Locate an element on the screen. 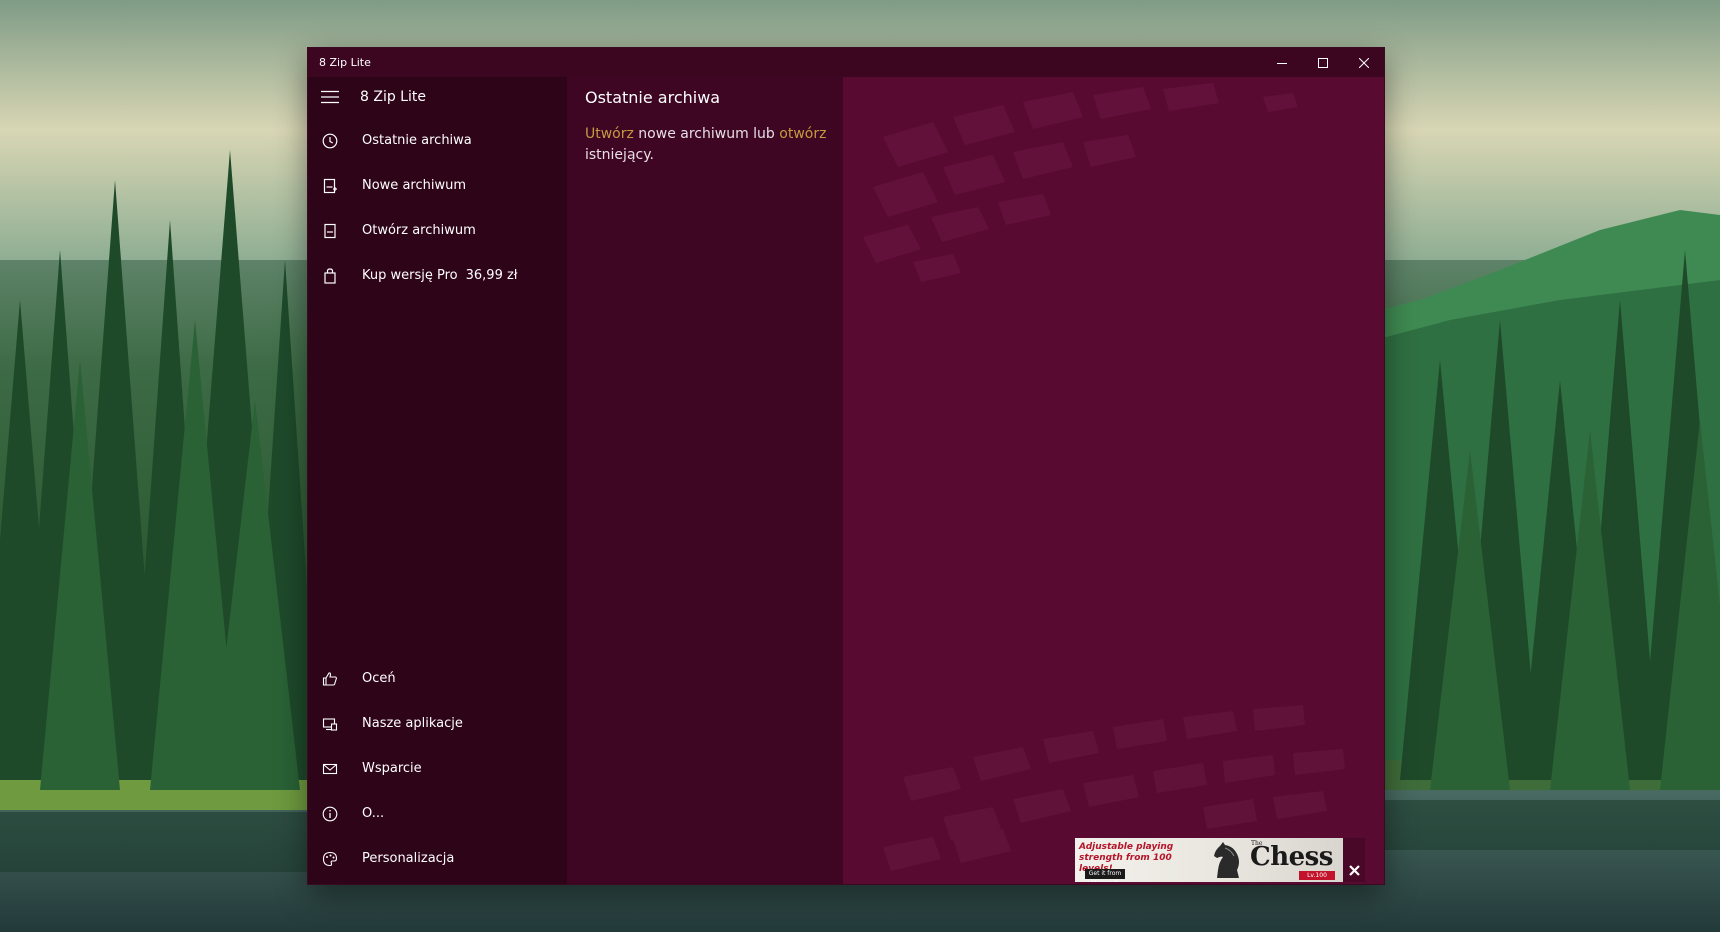 This screenshot has width=1720, height=932. ad-product-subtitle: Lv.100 is located at coordinates (1317, 875).